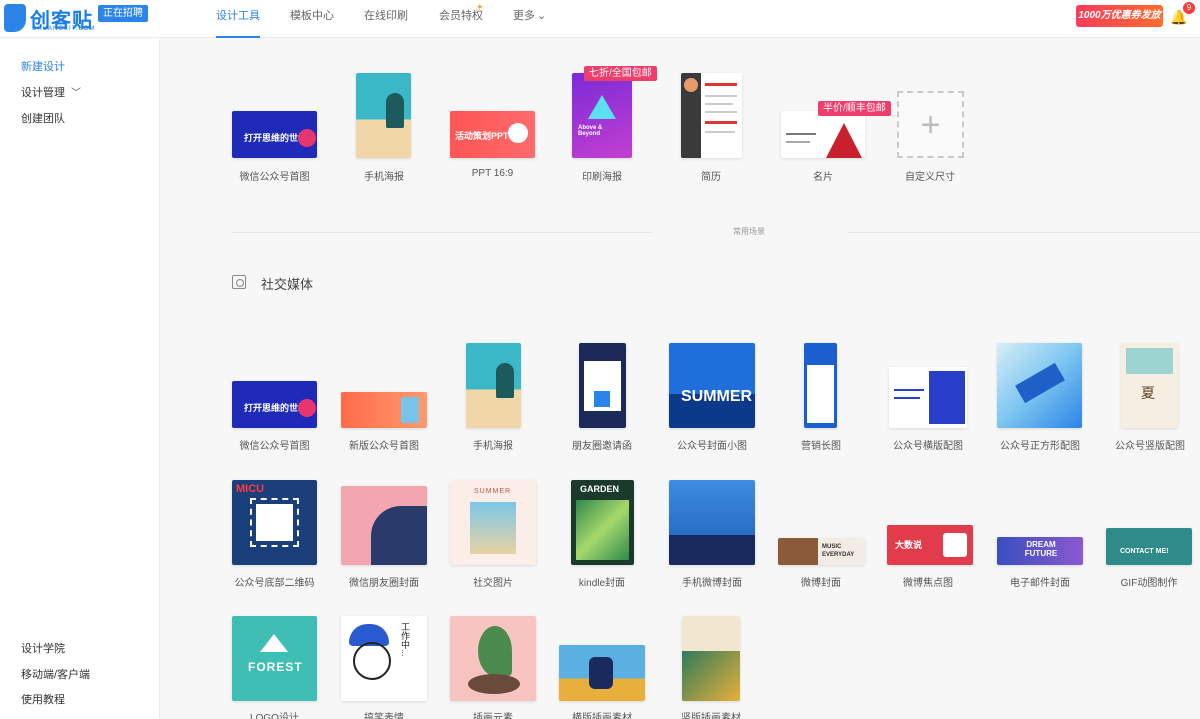 This screenshot has width=1200, height=719. What do you see at coordinates (854, 108) in the screenshot?
I see `discount-tag: 半价/顺丰包邮` at bounding box center [854, 108].